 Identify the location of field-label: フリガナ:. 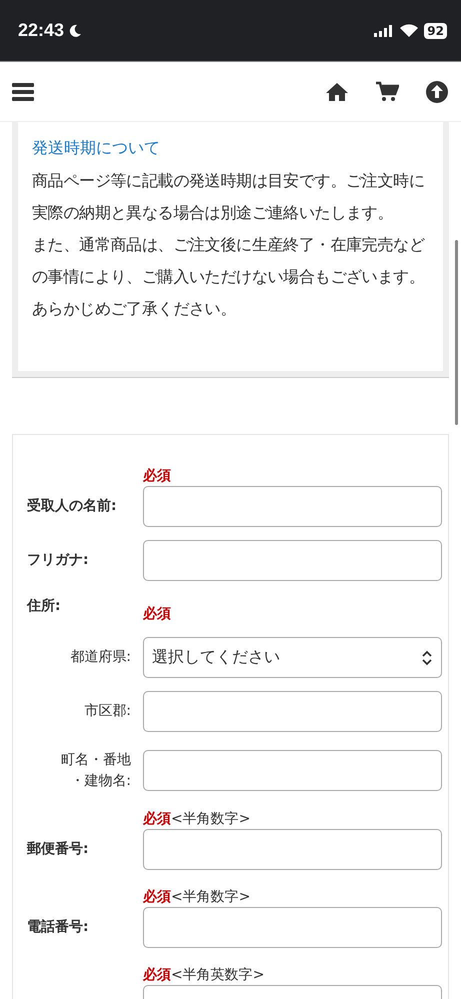
(58, 560).